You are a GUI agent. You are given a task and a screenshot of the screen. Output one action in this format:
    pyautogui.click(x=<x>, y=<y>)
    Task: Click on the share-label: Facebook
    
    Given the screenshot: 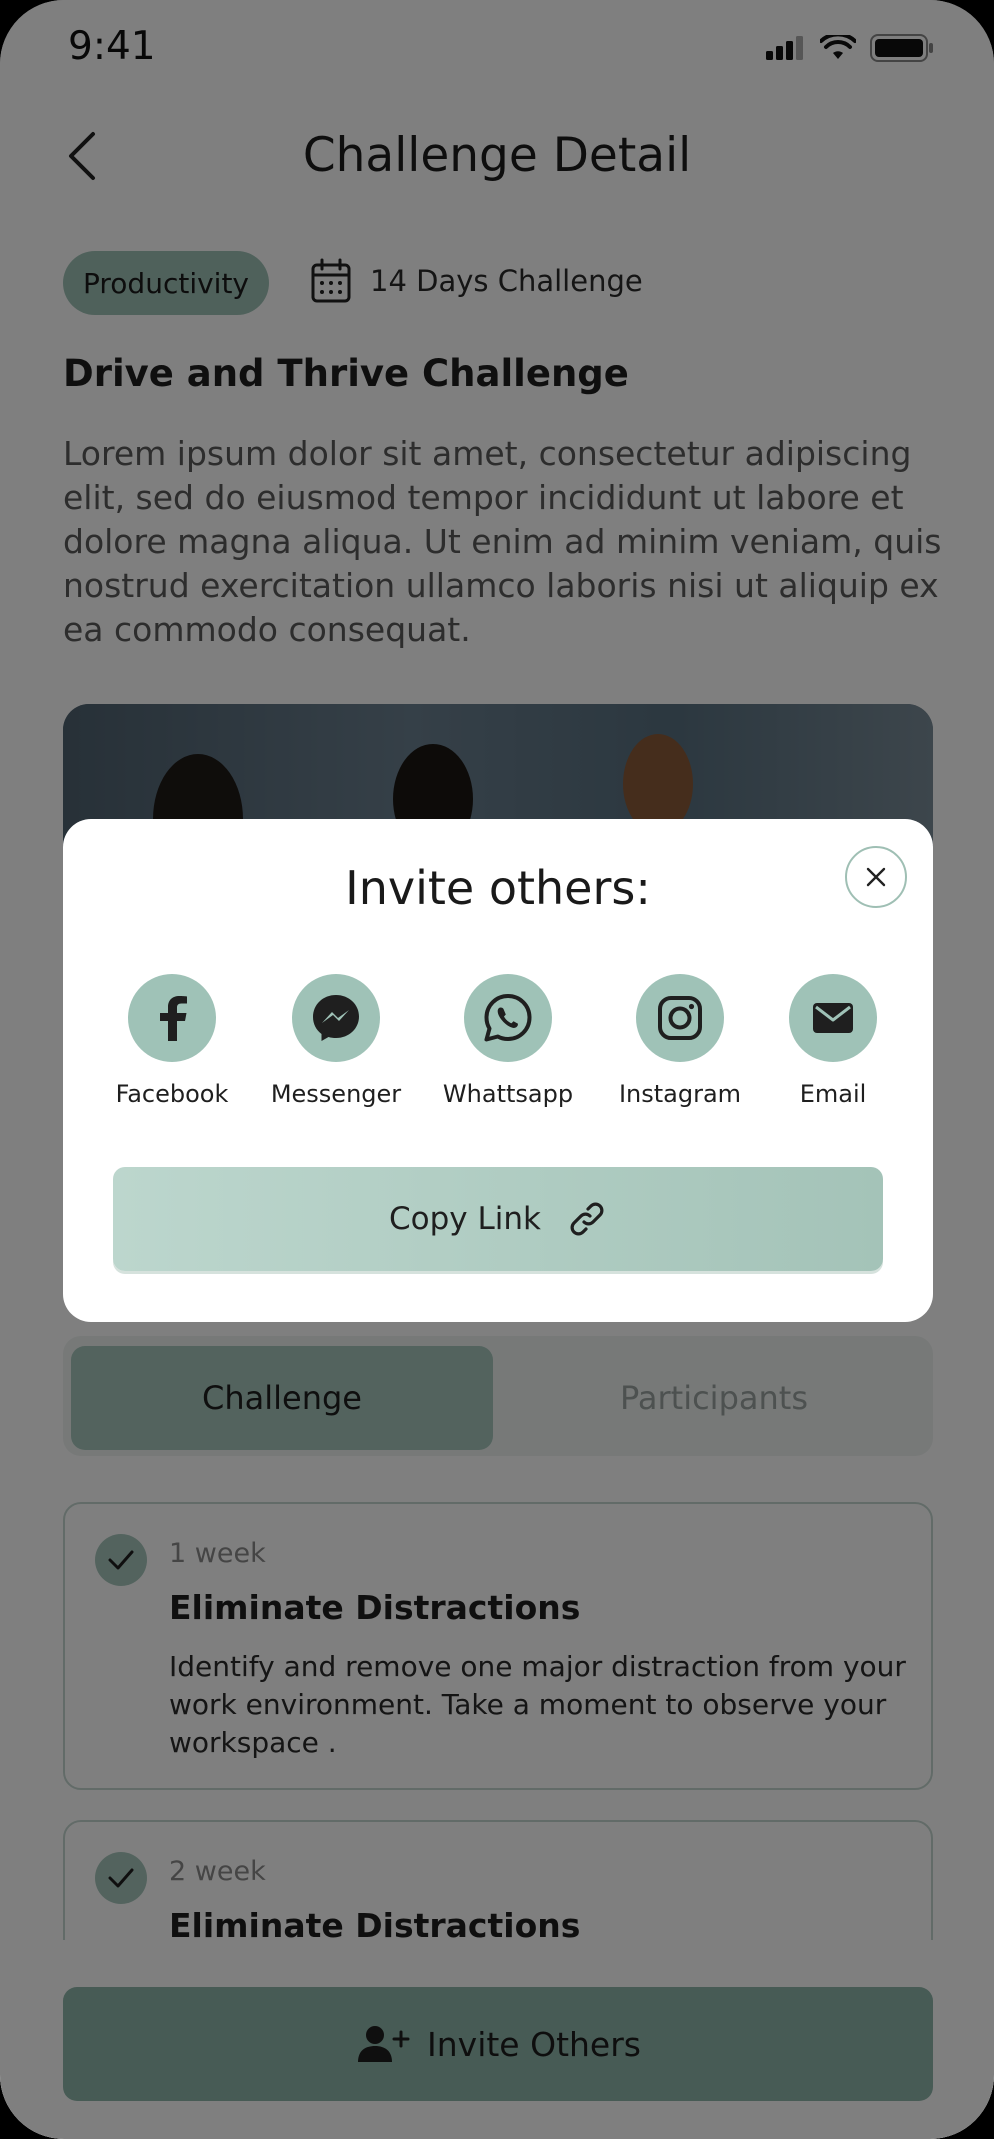 What is the action you would take?
    pyautogui.click(x=172, y=1094)
    